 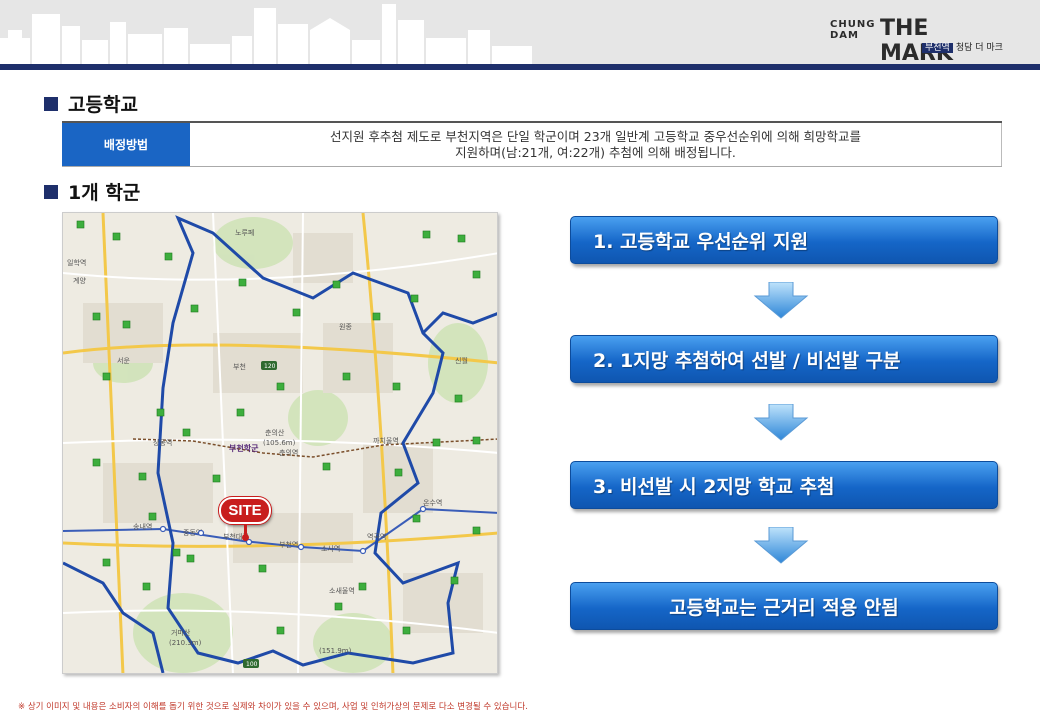 What do you see at coordinates (330, 548) in the screenshot?
I see `map-label: 소사역` at bounding box center [330, 548].